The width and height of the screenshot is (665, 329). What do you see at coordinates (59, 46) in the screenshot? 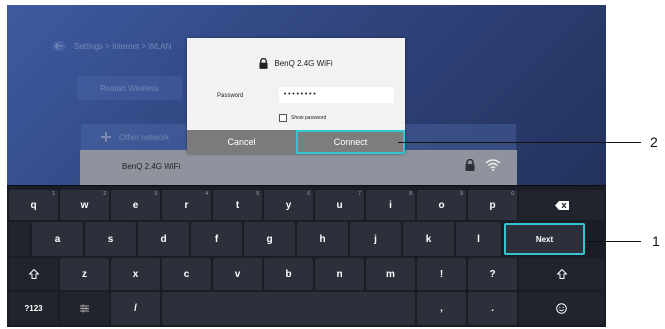
I see `back-icon` at bounding box center [59, 46].